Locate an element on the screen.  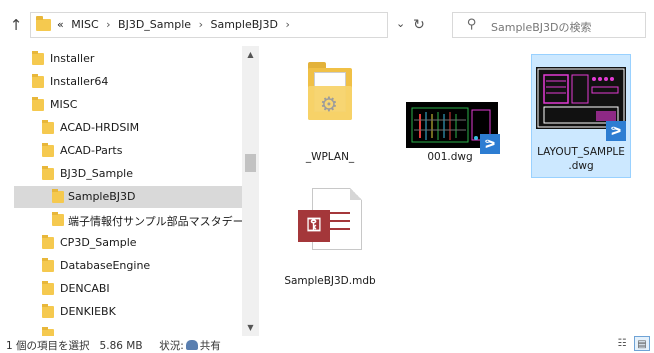
tree-item-label: DENCABI is located at coordinates (85, 288).